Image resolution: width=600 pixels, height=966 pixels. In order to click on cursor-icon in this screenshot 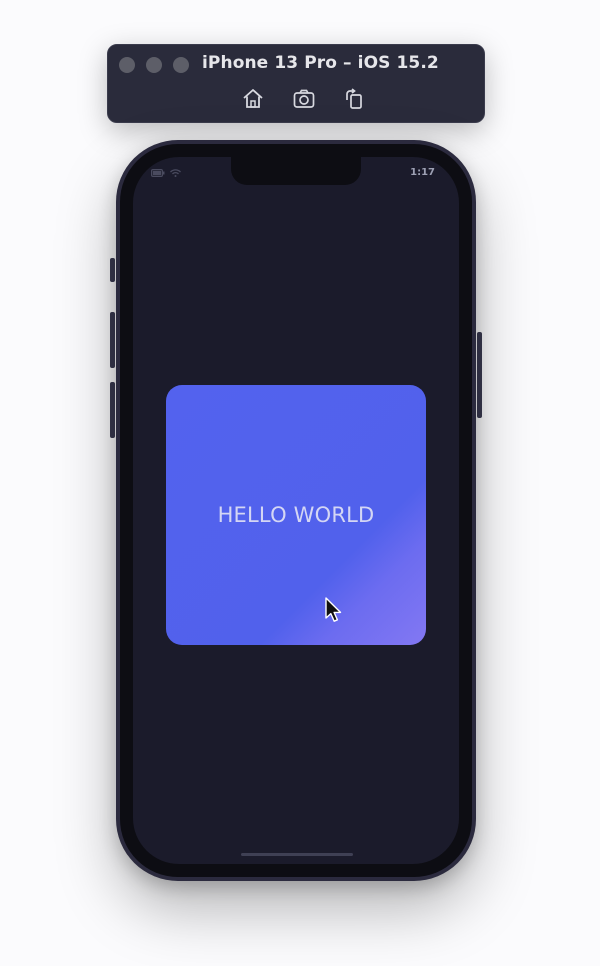, I will do `click(334, 610)`.